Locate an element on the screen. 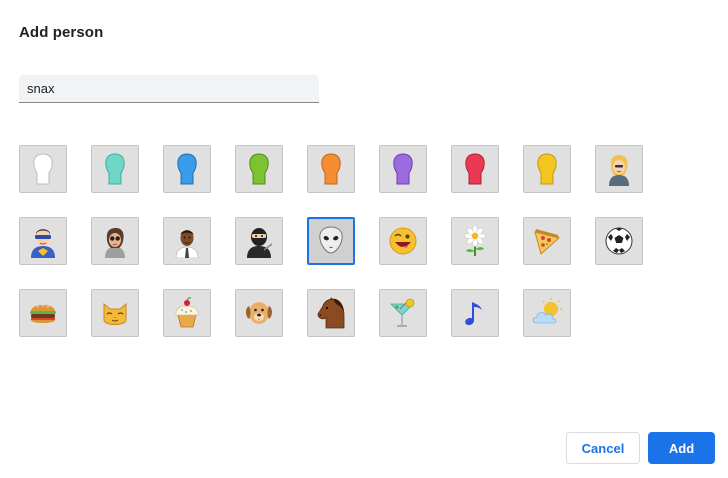 Image resolution: width=728 pixels, height=478 pixels. cat-avatar-icon is located at coordinates (115, 313).